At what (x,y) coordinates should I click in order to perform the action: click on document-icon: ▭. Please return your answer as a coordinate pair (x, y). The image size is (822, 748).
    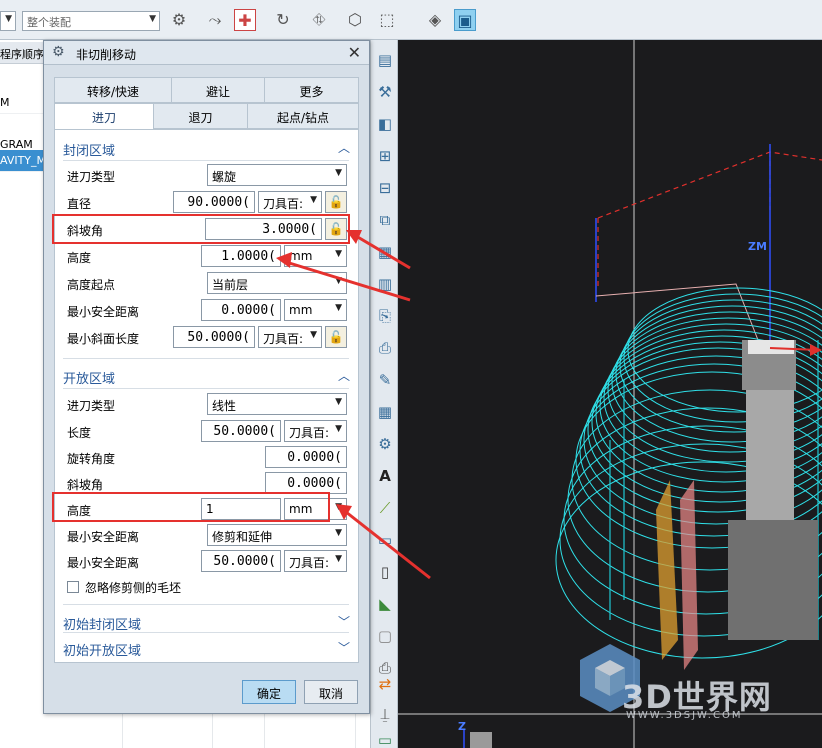
    Looking at the image, I should click on (385, 540).